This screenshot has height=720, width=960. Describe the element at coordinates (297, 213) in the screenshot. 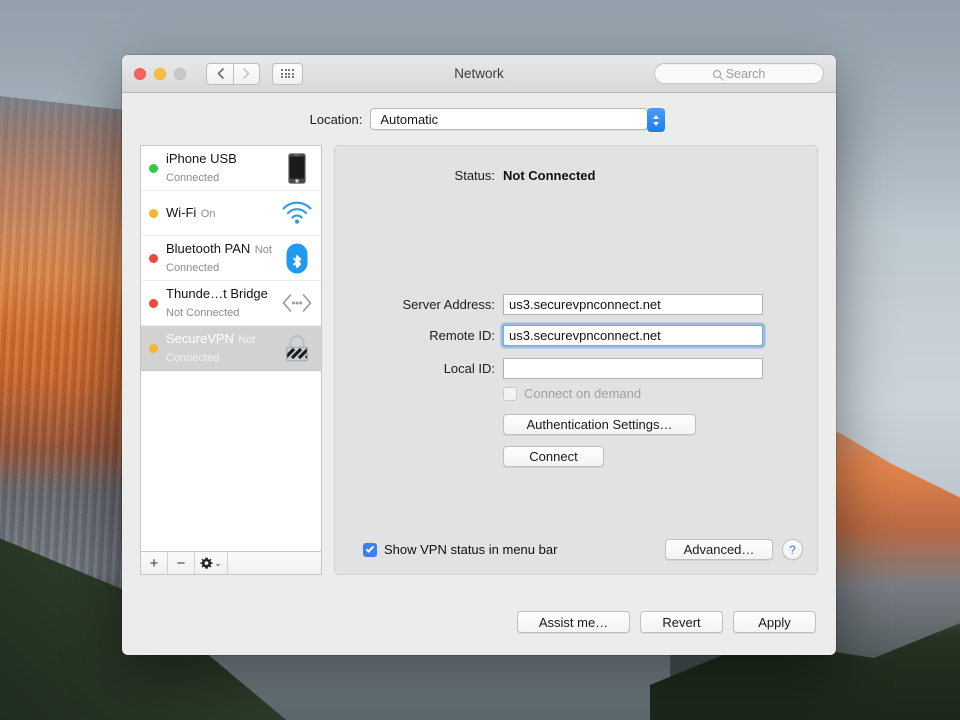

I see `wifi-icon` at that location.